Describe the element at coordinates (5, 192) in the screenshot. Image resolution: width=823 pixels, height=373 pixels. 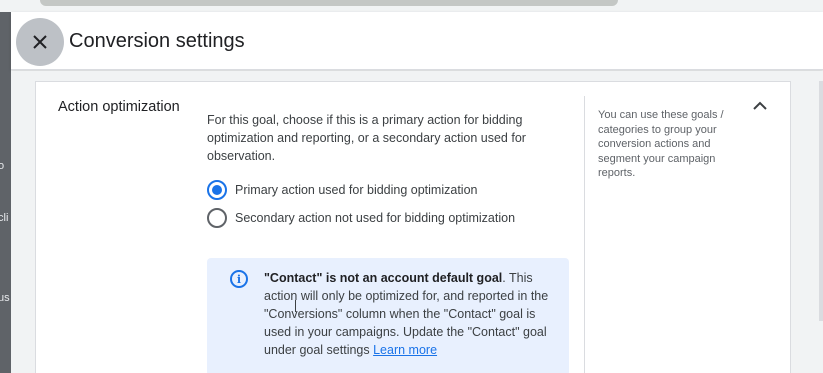
I see `background-page-edge: o cli us` at that location.